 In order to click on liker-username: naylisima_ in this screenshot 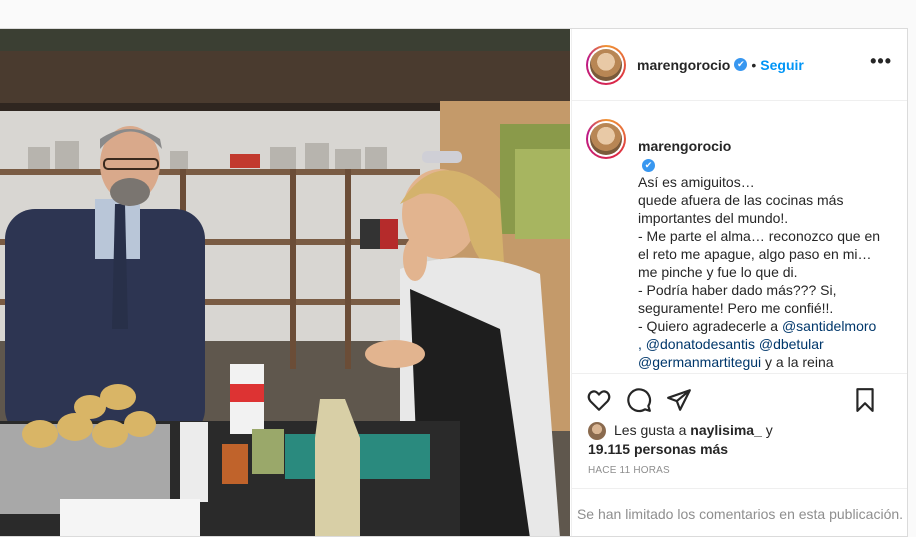, I will do `click(726, 430)`.